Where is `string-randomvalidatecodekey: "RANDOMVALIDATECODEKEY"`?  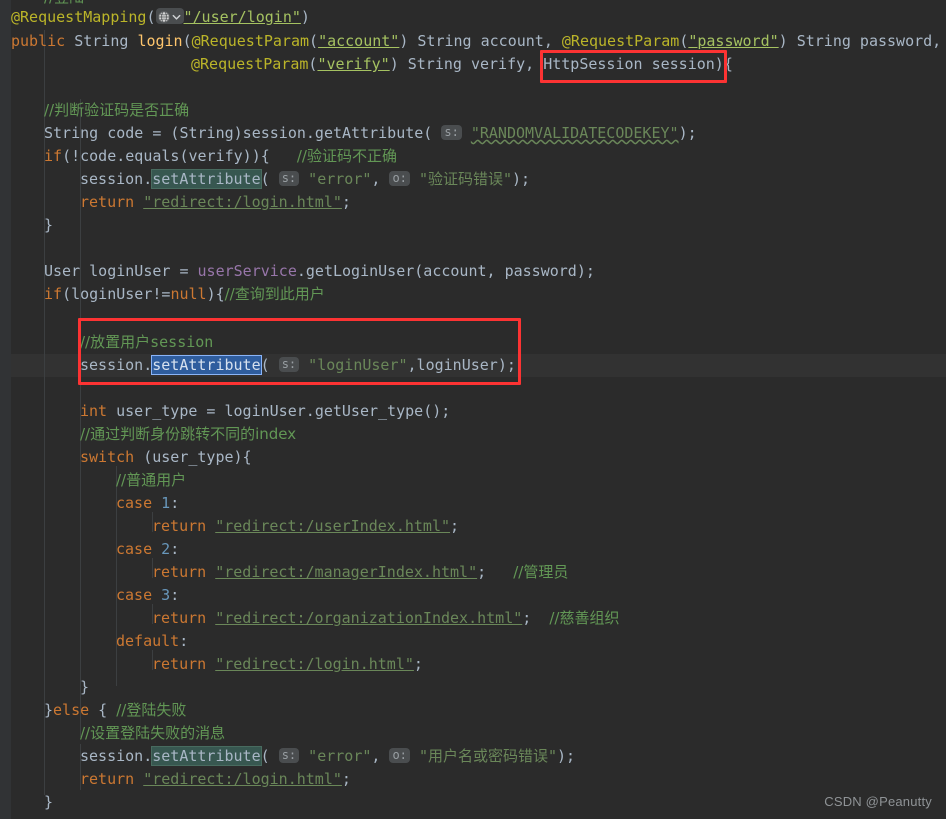 string-randomvalidatecodekey: "RANDOMVALIDATECODEKEY" is located at coordinates (575, 133).